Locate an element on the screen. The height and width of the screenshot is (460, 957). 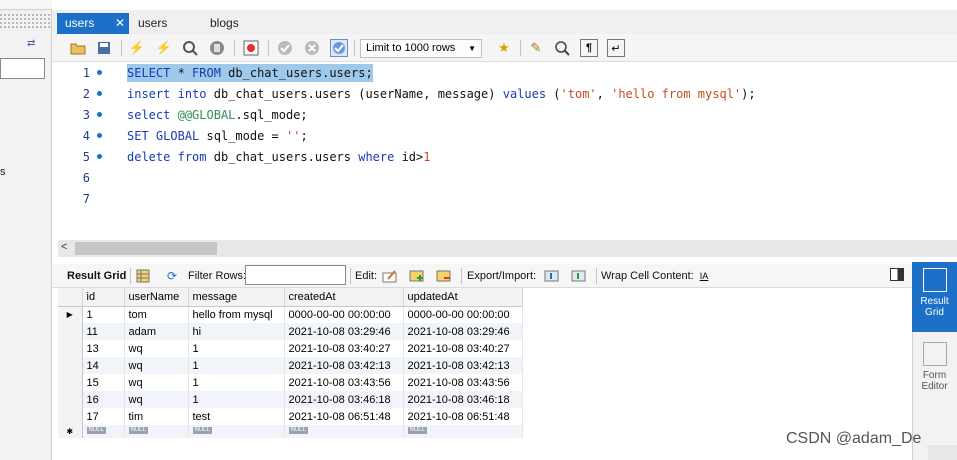
grid-icon is located at coordinates (143, 276).